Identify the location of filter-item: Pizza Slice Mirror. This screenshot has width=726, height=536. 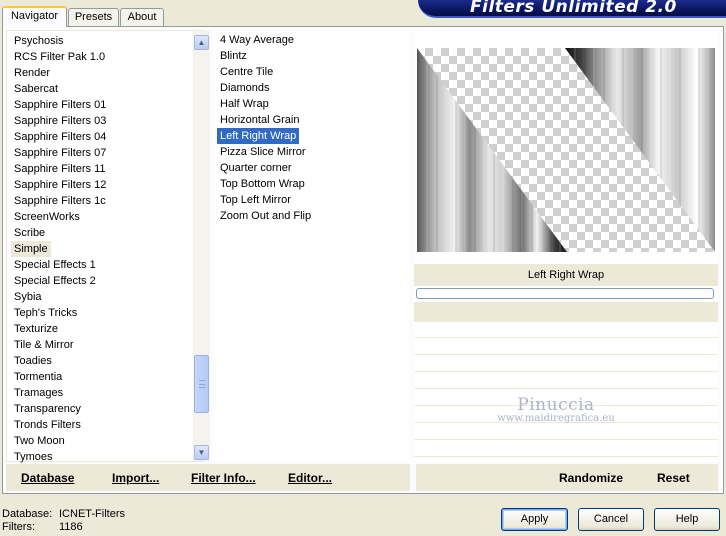
(265, 152).